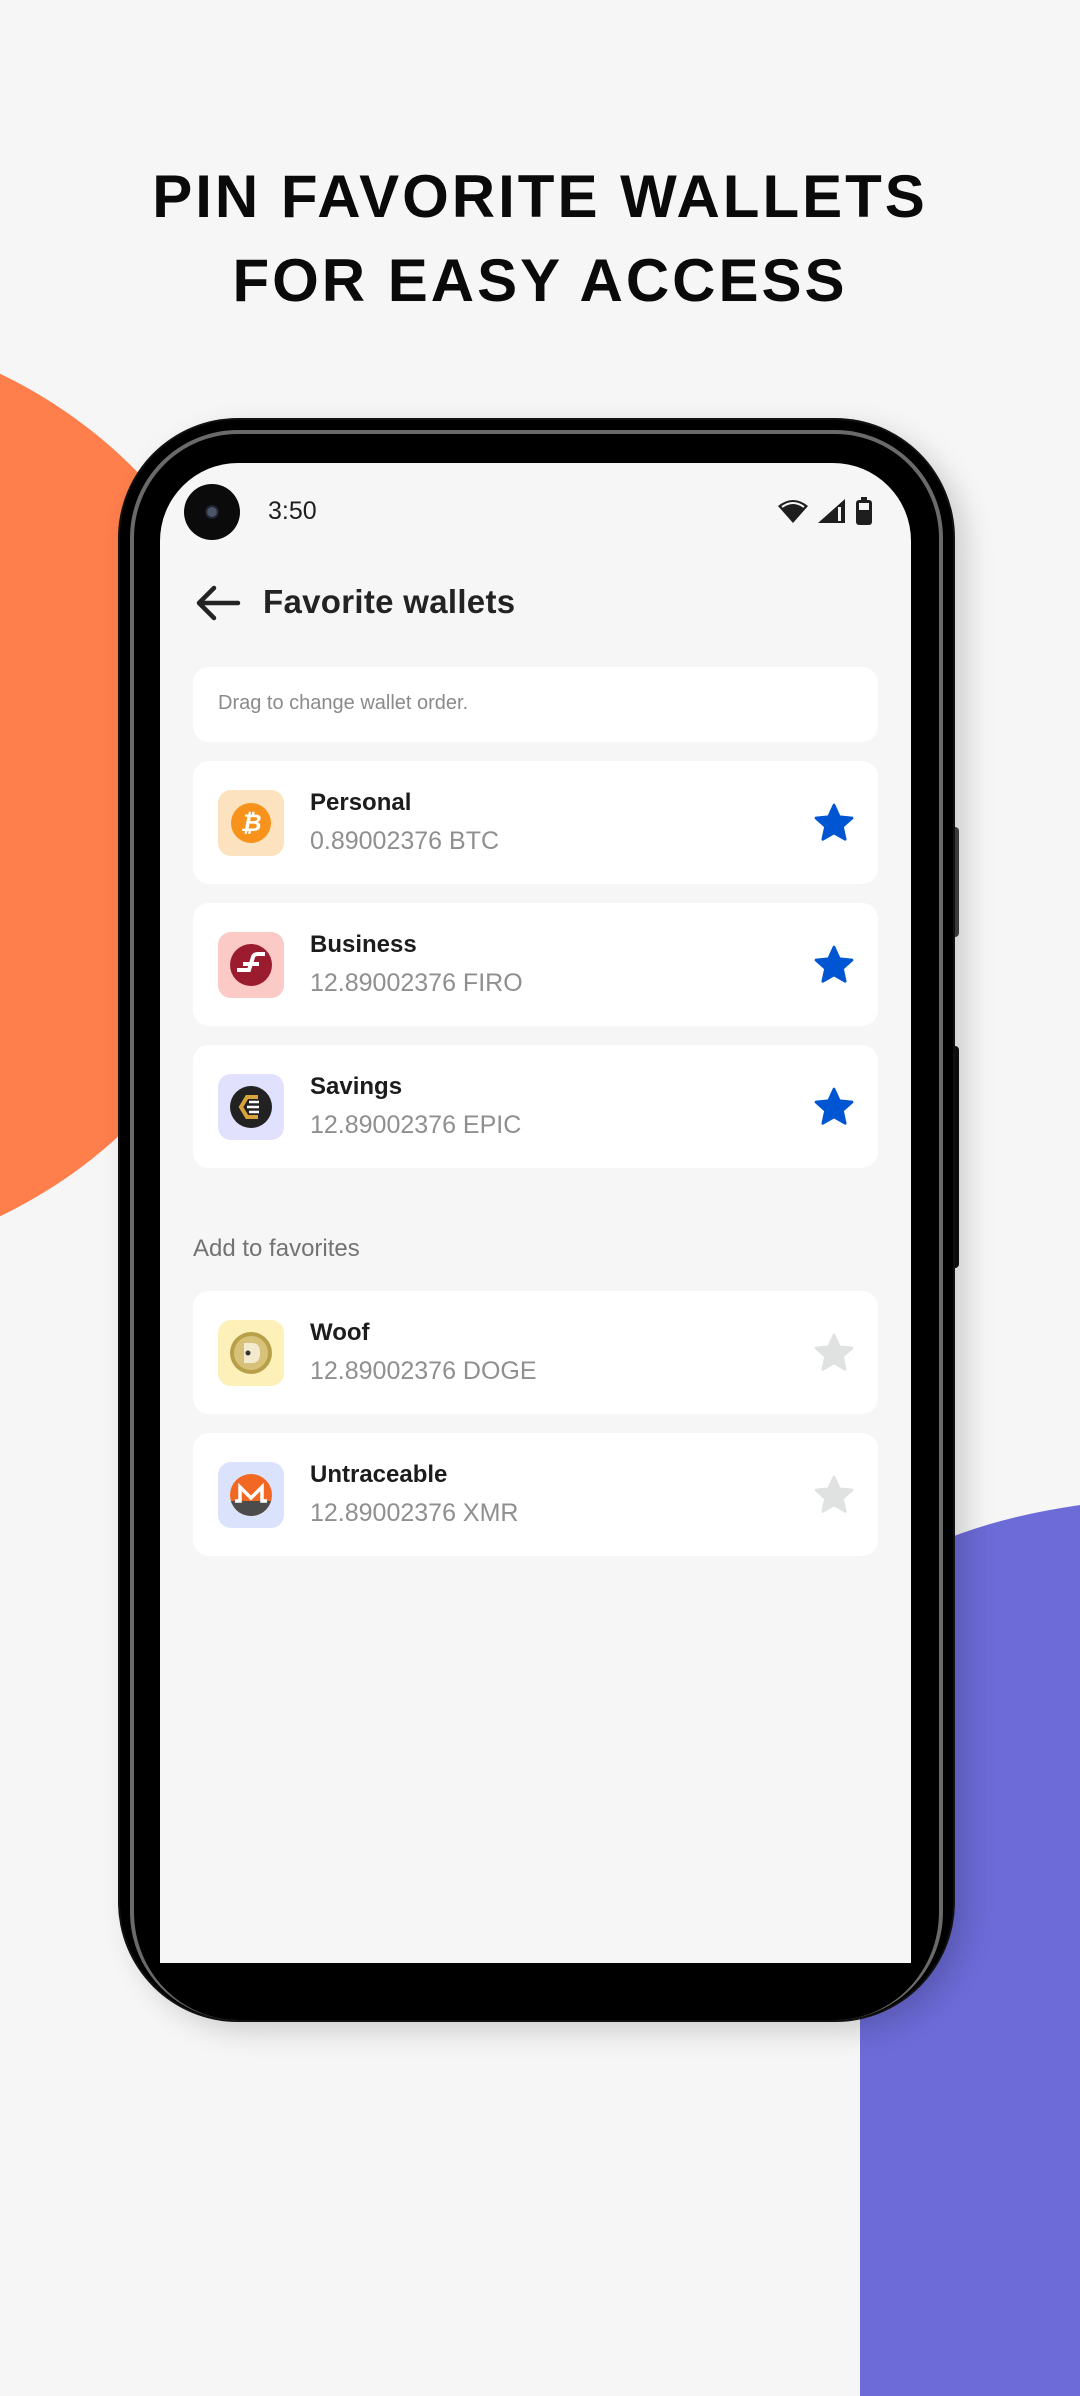 The image size is (1080, 2396). Describe the element at coordinates (416, 1125) in the screenshot. I see `wallet-balance: 12.89002376 EPIC` at that location.